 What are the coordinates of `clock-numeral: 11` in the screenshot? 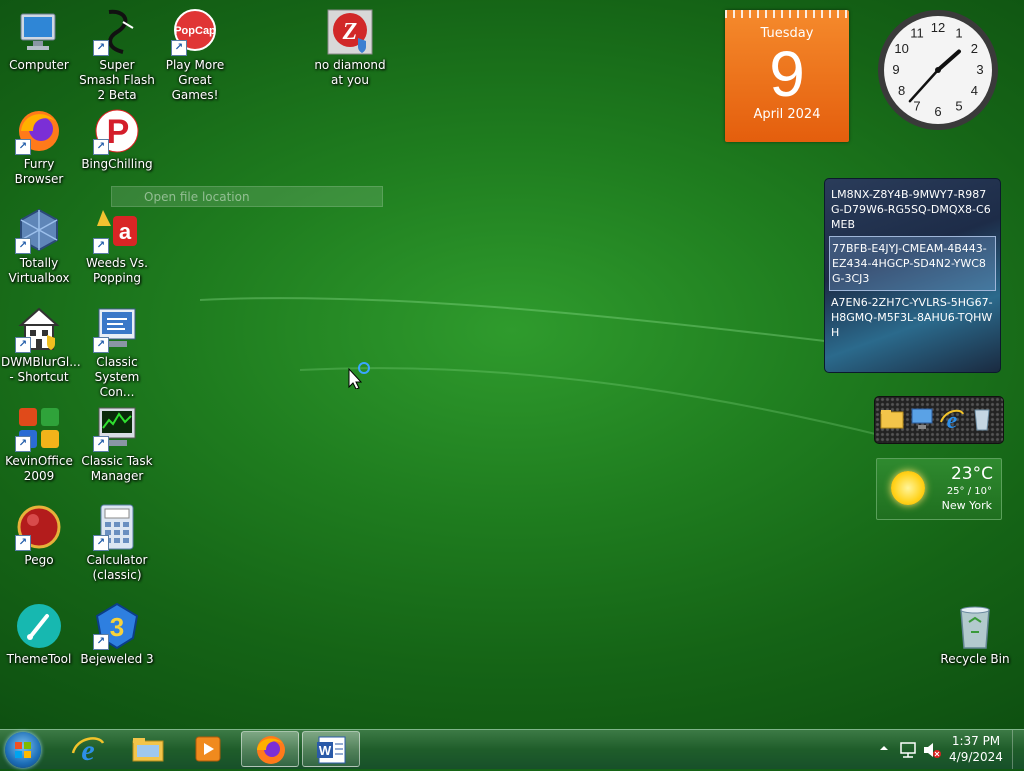 It's located at (917, 33).